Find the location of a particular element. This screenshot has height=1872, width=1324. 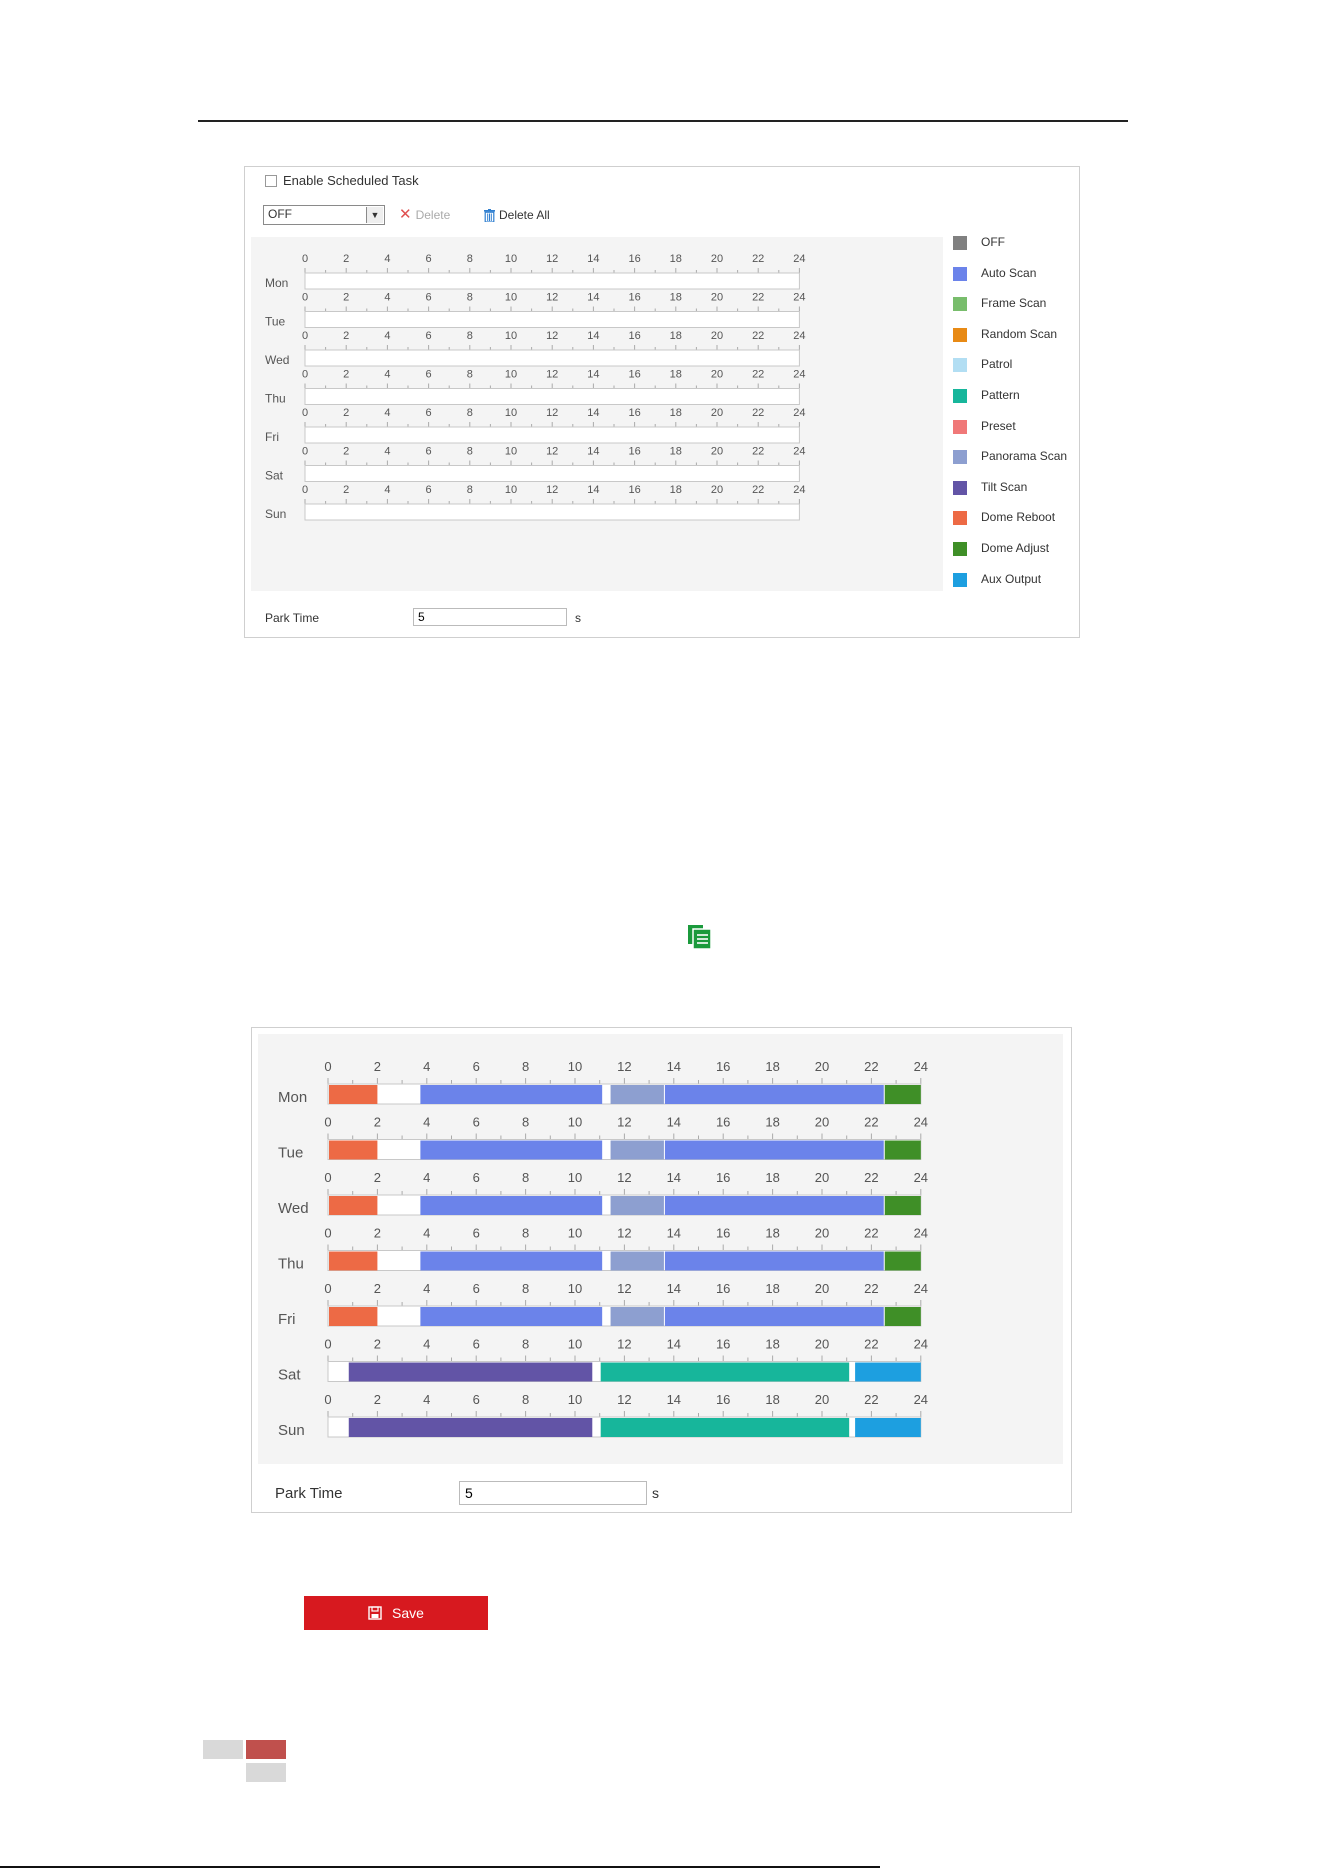

delete-button: ✕ Delete is located at coordinates (424, 214).